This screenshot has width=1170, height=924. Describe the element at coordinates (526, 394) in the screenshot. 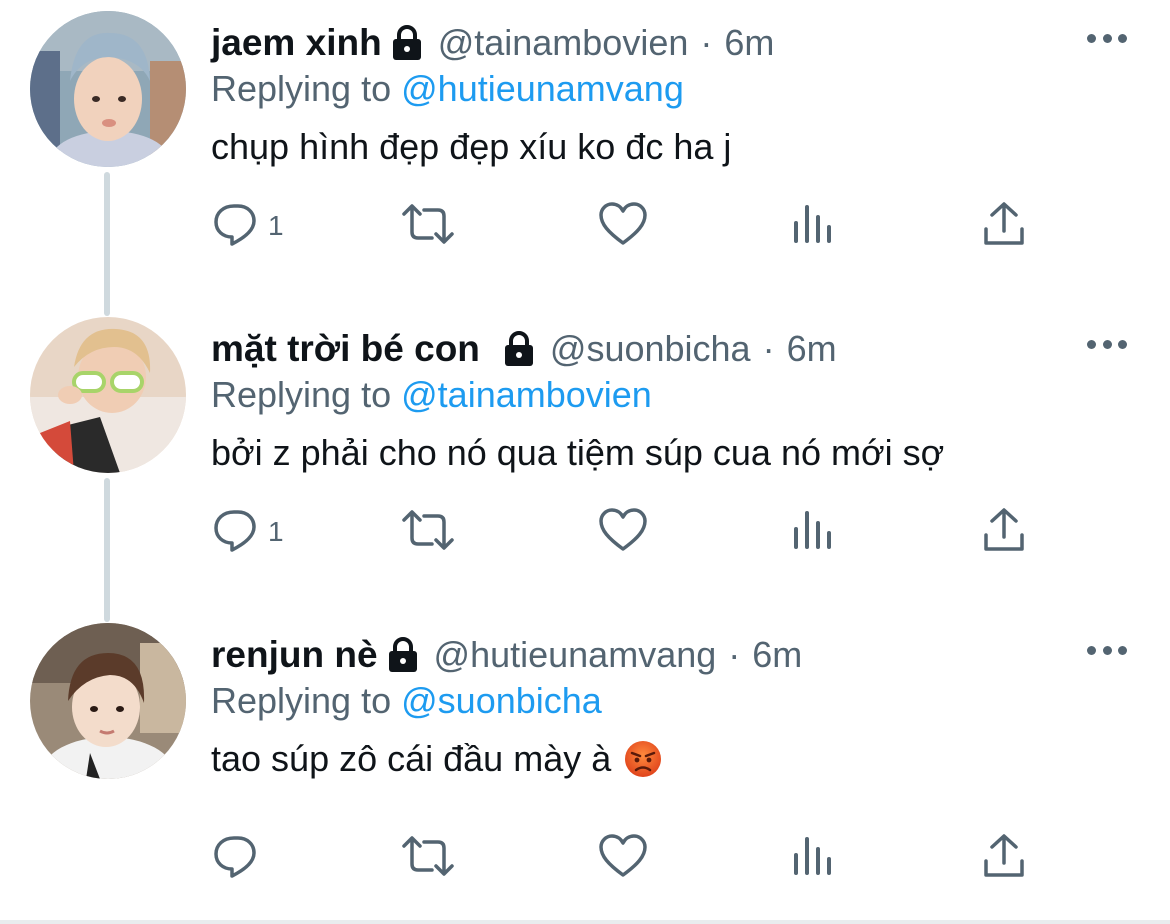

I see `replying-to-link: @tainambovien` at that location.